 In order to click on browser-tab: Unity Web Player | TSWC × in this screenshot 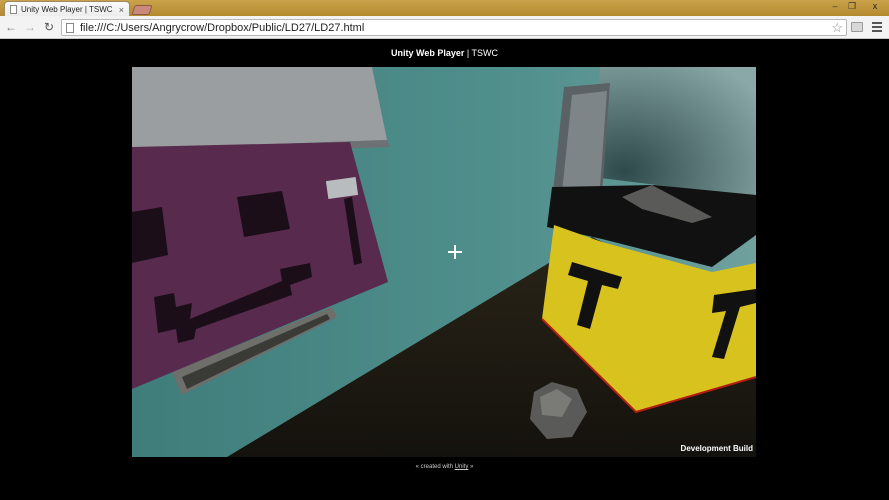, I will do `click(67, 9)`.